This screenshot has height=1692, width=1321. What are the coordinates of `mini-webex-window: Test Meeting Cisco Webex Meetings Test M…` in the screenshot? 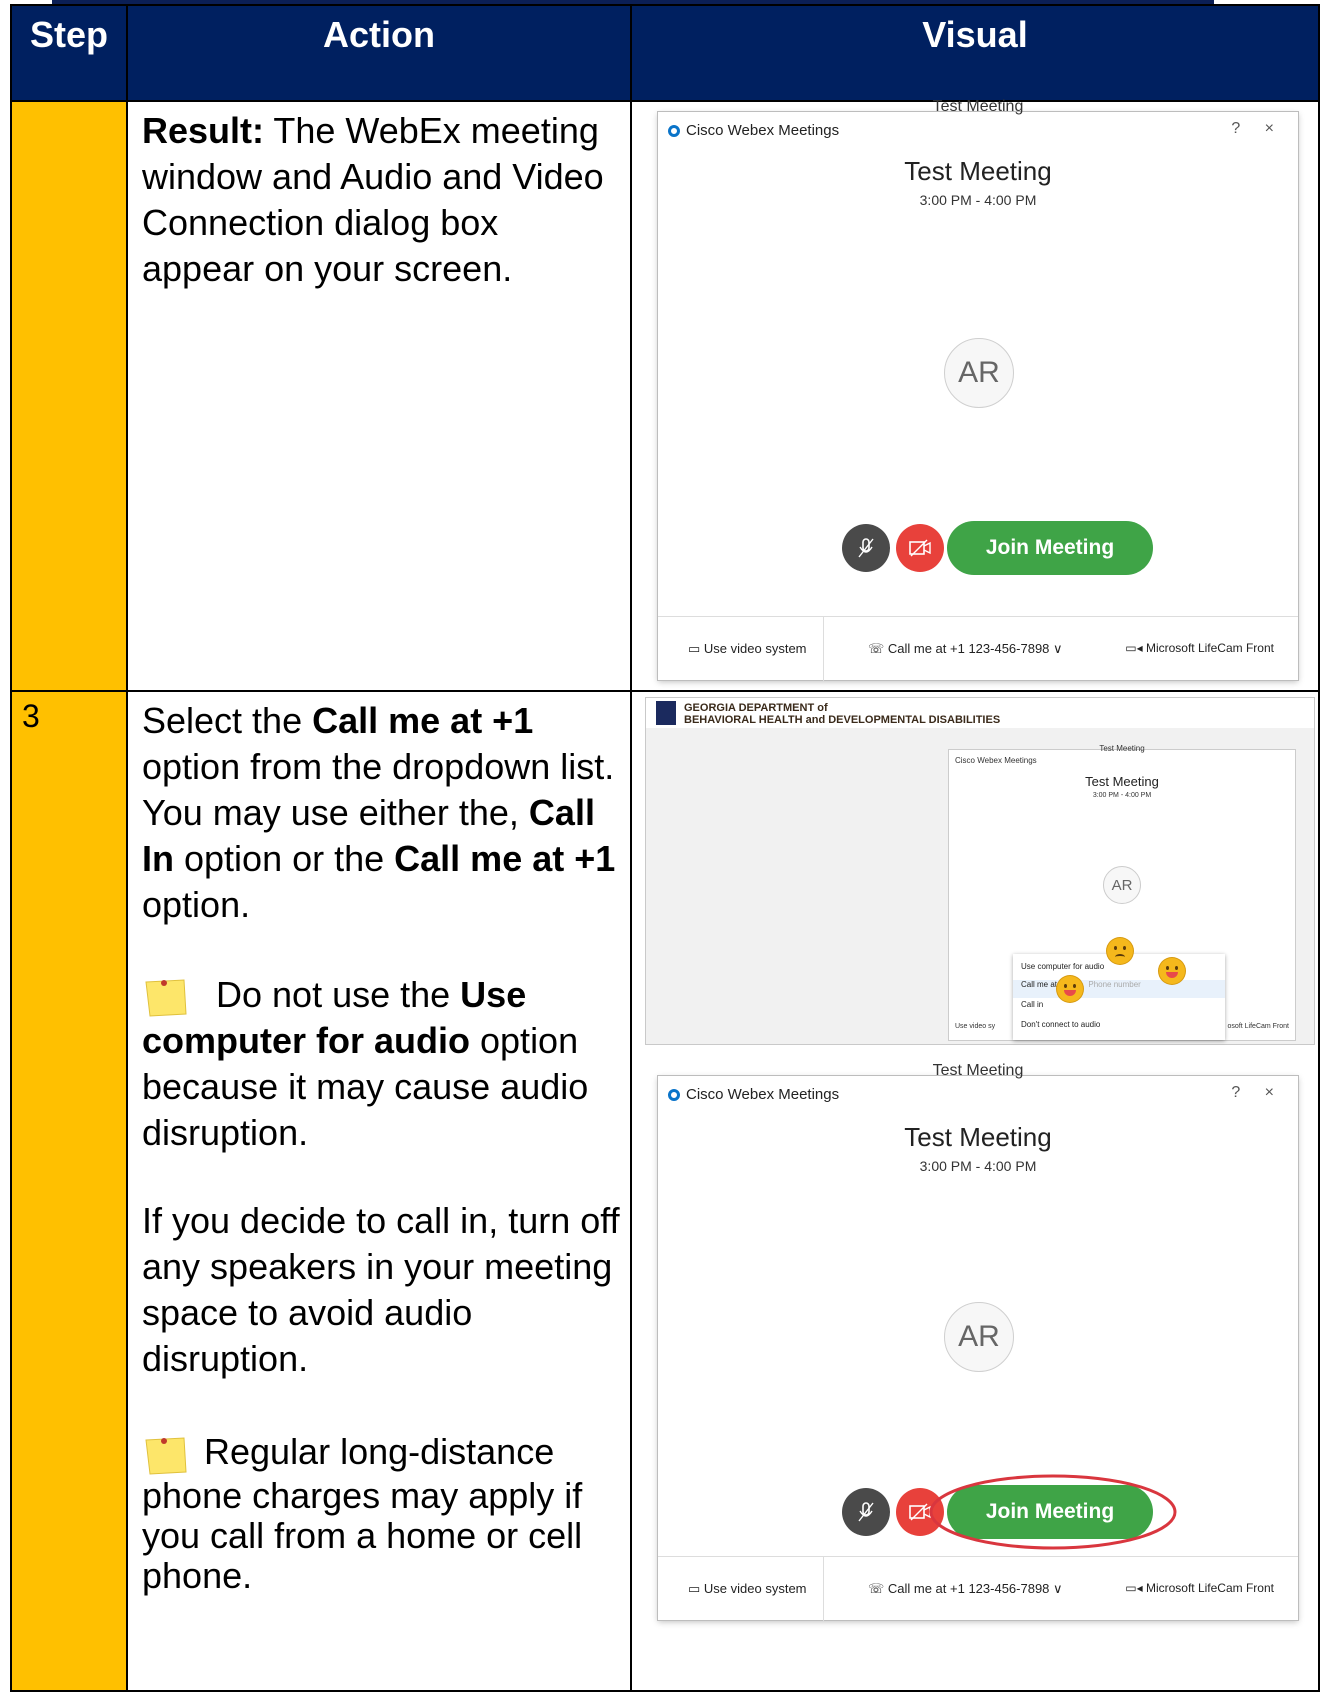 It's located at (1122, 892).